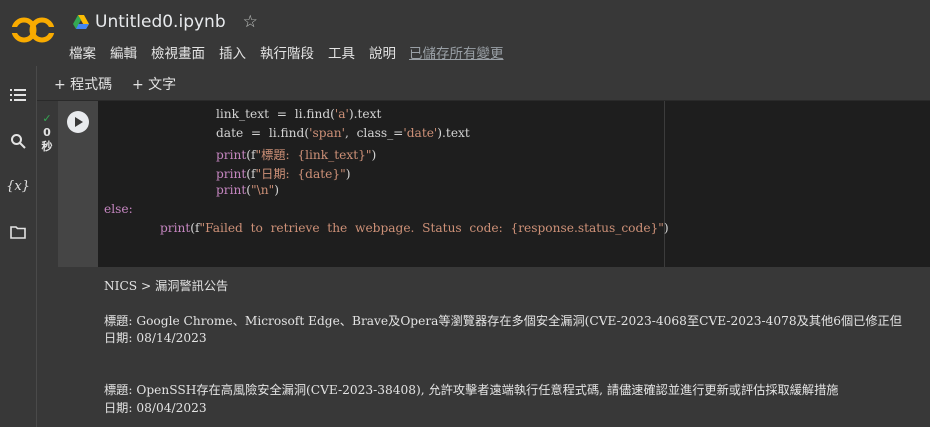 The height and width of the screenshot is (427, 930). Describe the element at coordinates (78, 347) in the screenshot. I see `output-left-bar` at that location.